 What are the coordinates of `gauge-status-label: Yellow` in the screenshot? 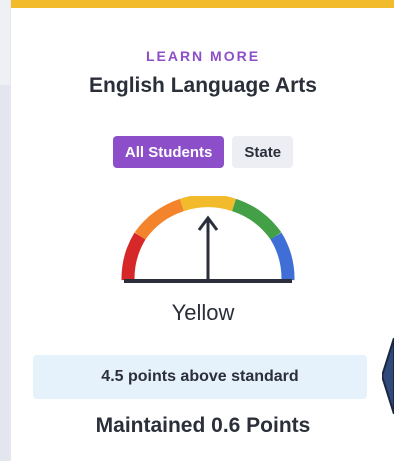 It's located at (203, 312).